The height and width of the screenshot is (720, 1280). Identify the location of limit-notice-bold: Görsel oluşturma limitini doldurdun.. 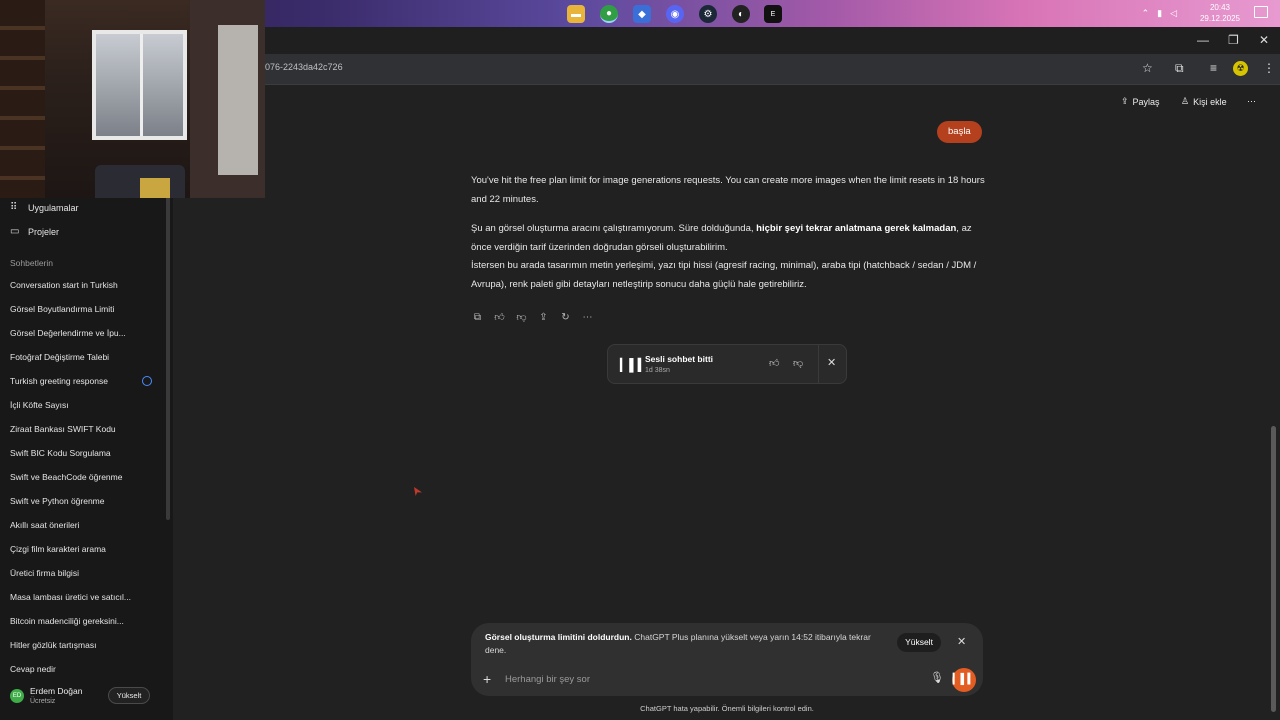
(558, 637).